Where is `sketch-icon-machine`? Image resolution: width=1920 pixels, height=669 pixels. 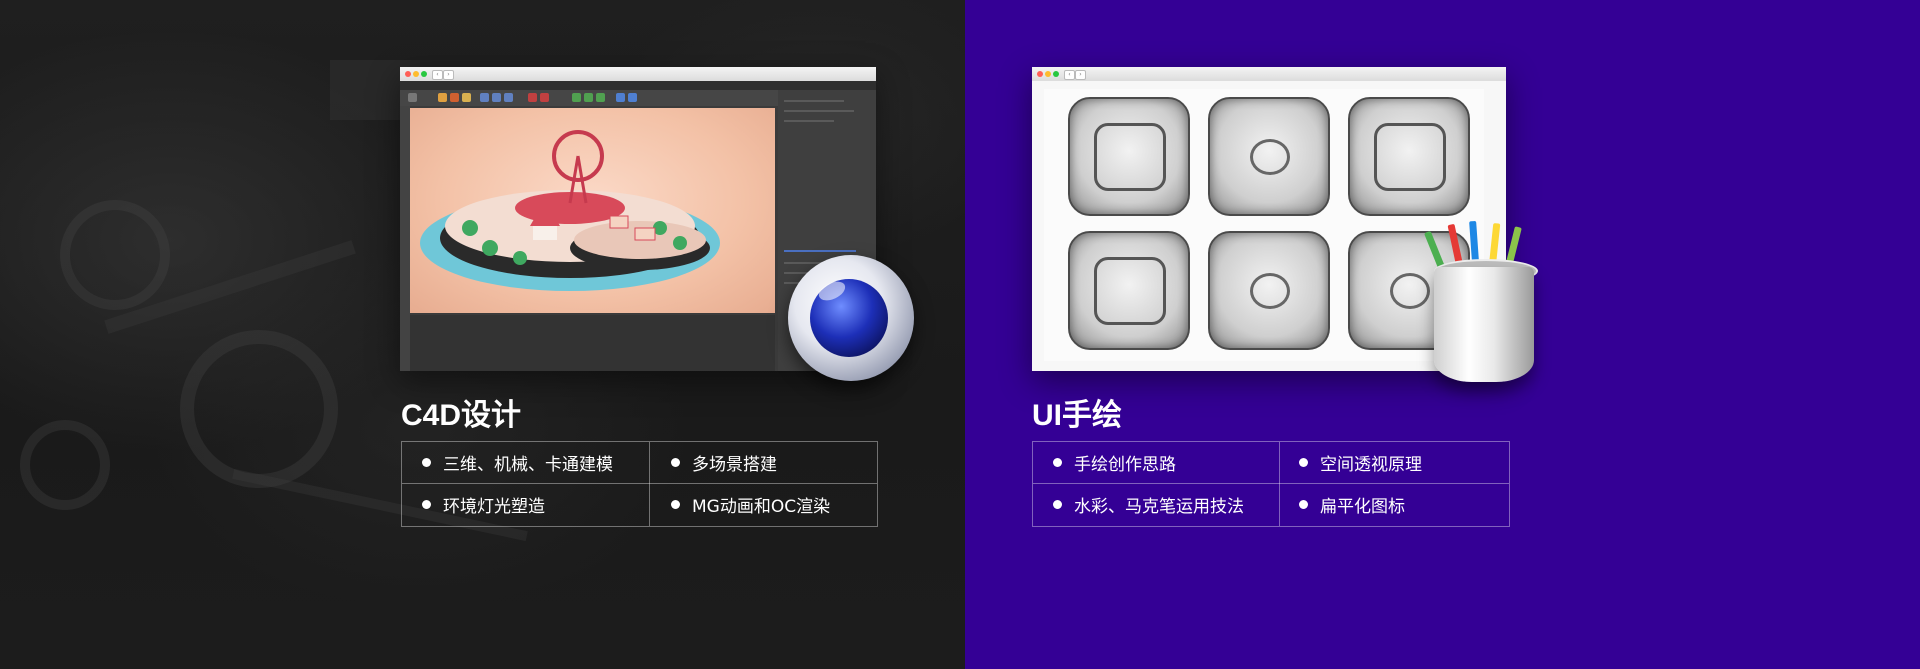 sketch-icon-machine is located at coordinates (1129, 156).